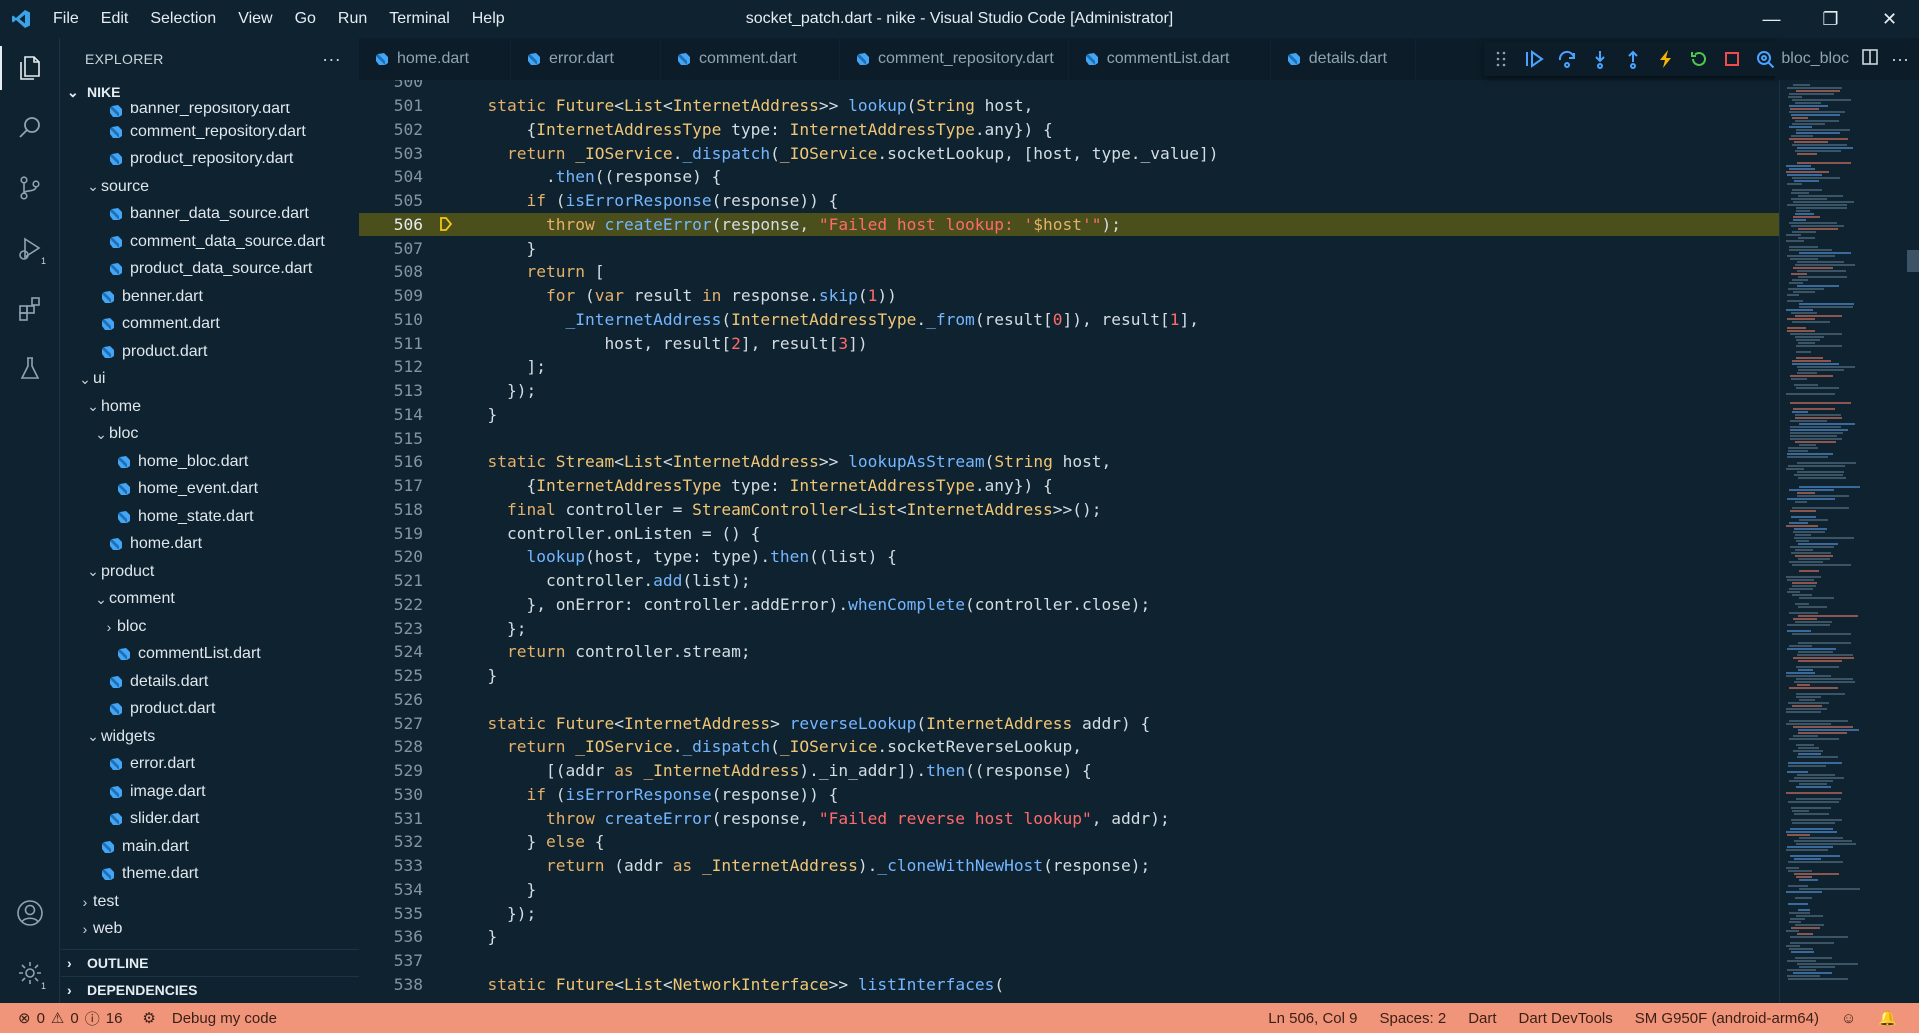 The width and height of the screenshot is (1919, 1033). What do you see at coordinates (1566, 1018) in the screenshot?
I see `dart-devtools: Dart DevTools` at bounding box center [1566, 1018].